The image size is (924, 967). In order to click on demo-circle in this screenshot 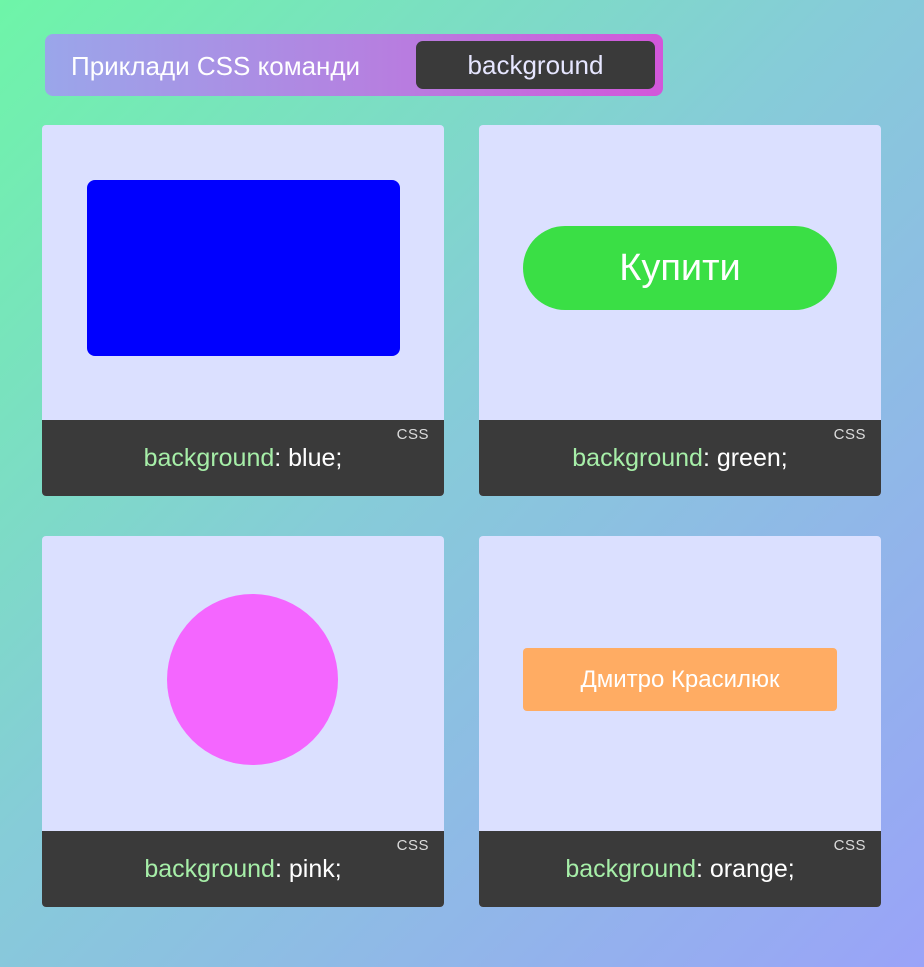, I will do `click(252, 679)`.